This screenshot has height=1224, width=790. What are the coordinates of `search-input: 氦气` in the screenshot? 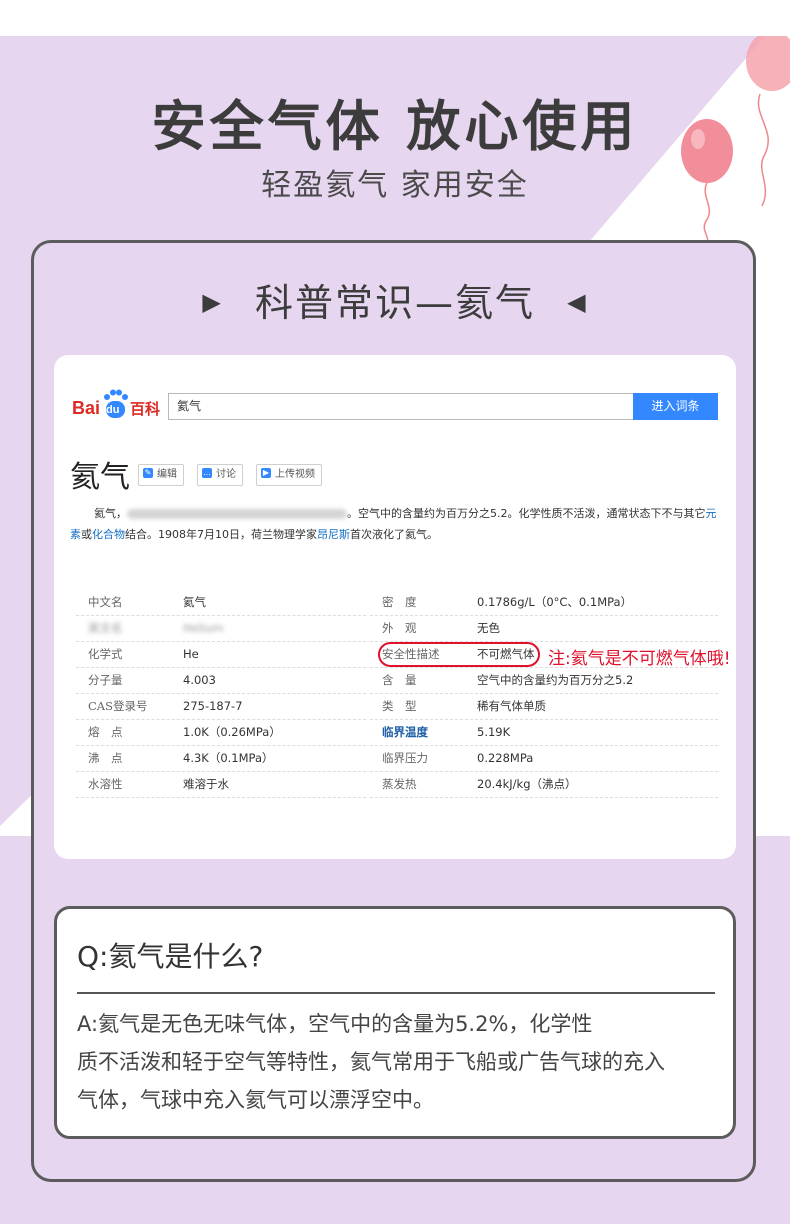 It's located at (401, 406).